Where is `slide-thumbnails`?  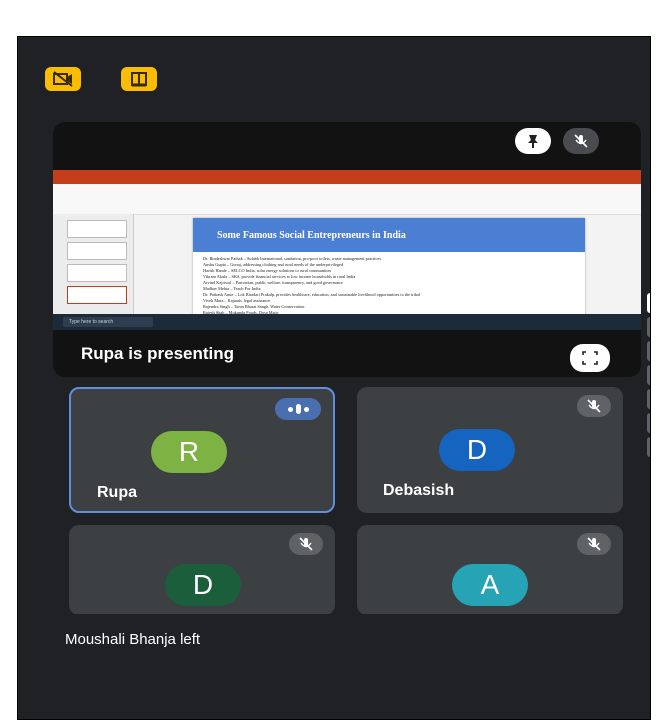 slide-thumbnails is located at coordinates (93, 264).